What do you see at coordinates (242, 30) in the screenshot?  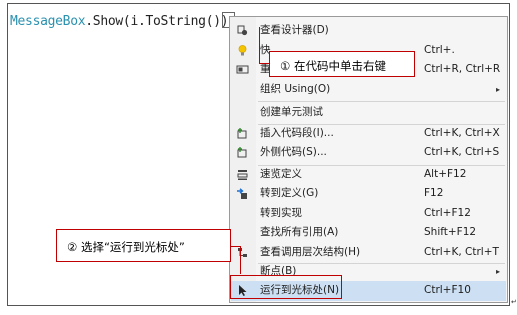 I see `view-designer-icon` at bounding box center [242, 30].